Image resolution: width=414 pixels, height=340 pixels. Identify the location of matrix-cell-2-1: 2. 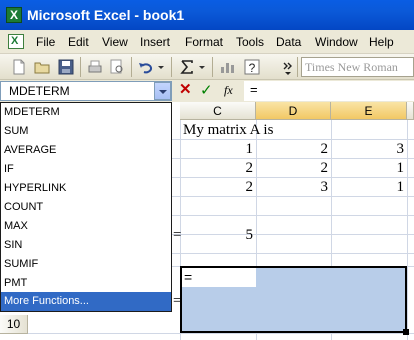
(218, 168).